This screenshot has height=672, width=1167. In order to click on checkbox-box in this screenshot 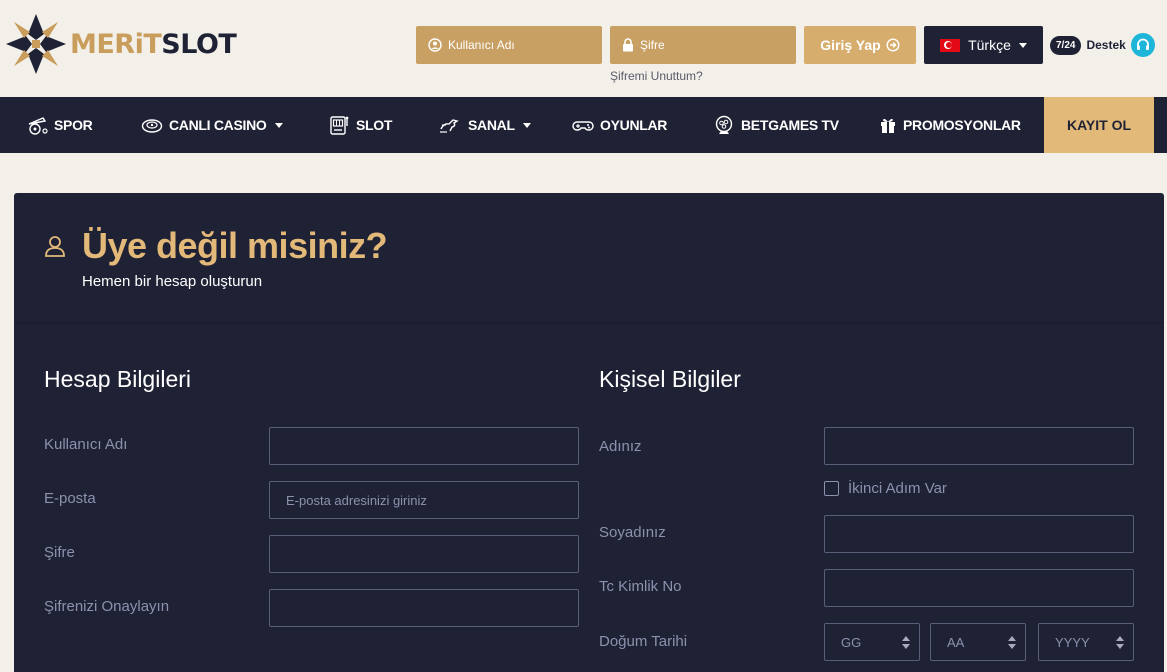, I will do `click(831, 488)`.